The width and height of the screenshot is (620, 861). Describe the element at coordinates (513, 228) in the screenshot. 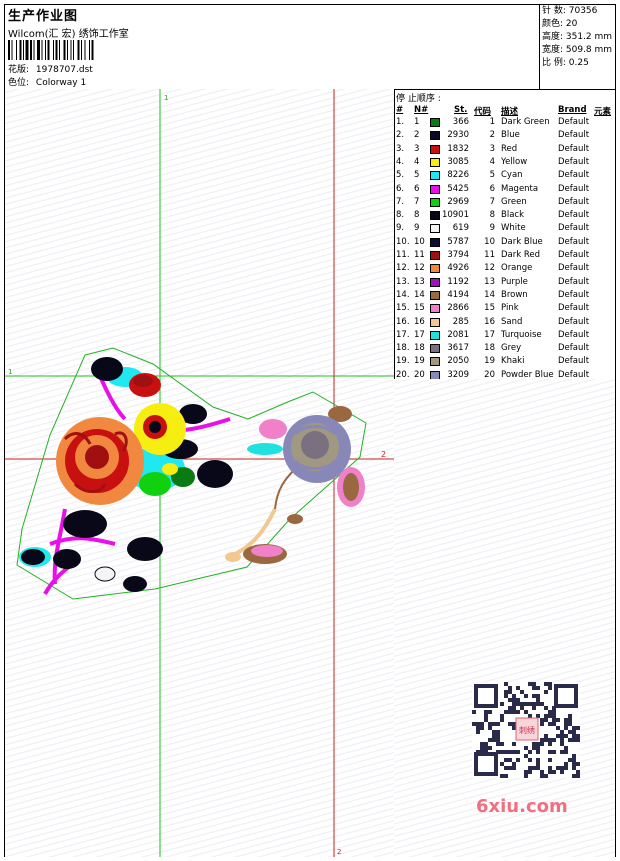

I see `row-description: White` at that location.